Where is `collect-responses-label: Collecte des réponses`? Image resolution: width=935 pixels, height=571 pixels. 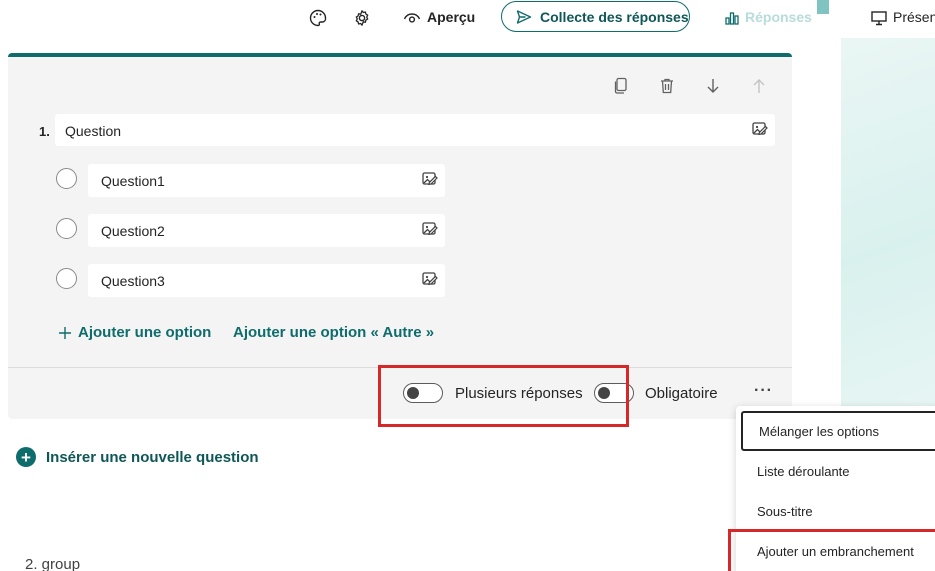
collect-responses-label: Collecte des réponses is located at coordinates (614, 16).